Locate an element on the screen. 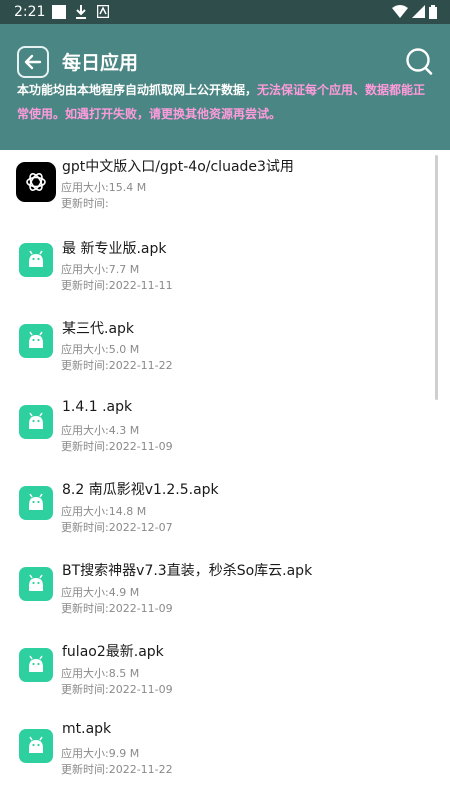 The width and height of the screenshot is (450, 800). app-size: 应用大小:9.9 M is located at coordinates (100, 753).